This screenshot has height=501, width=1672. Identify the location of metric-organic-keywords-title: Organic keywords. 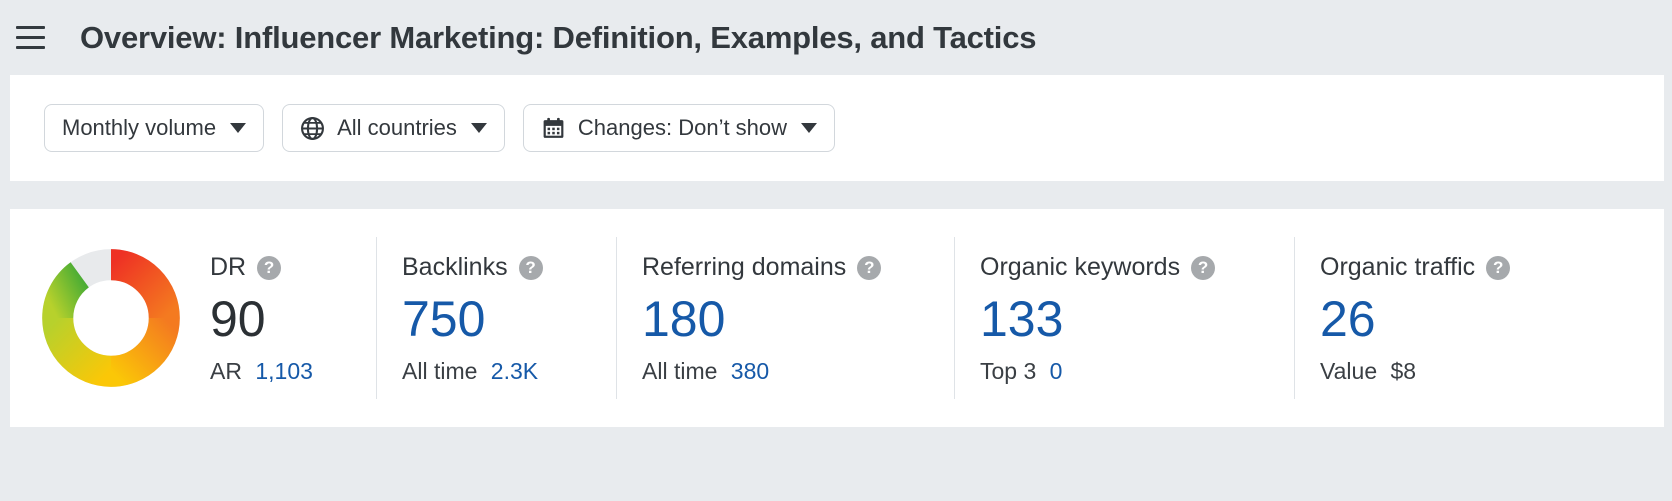
(1080, 267).